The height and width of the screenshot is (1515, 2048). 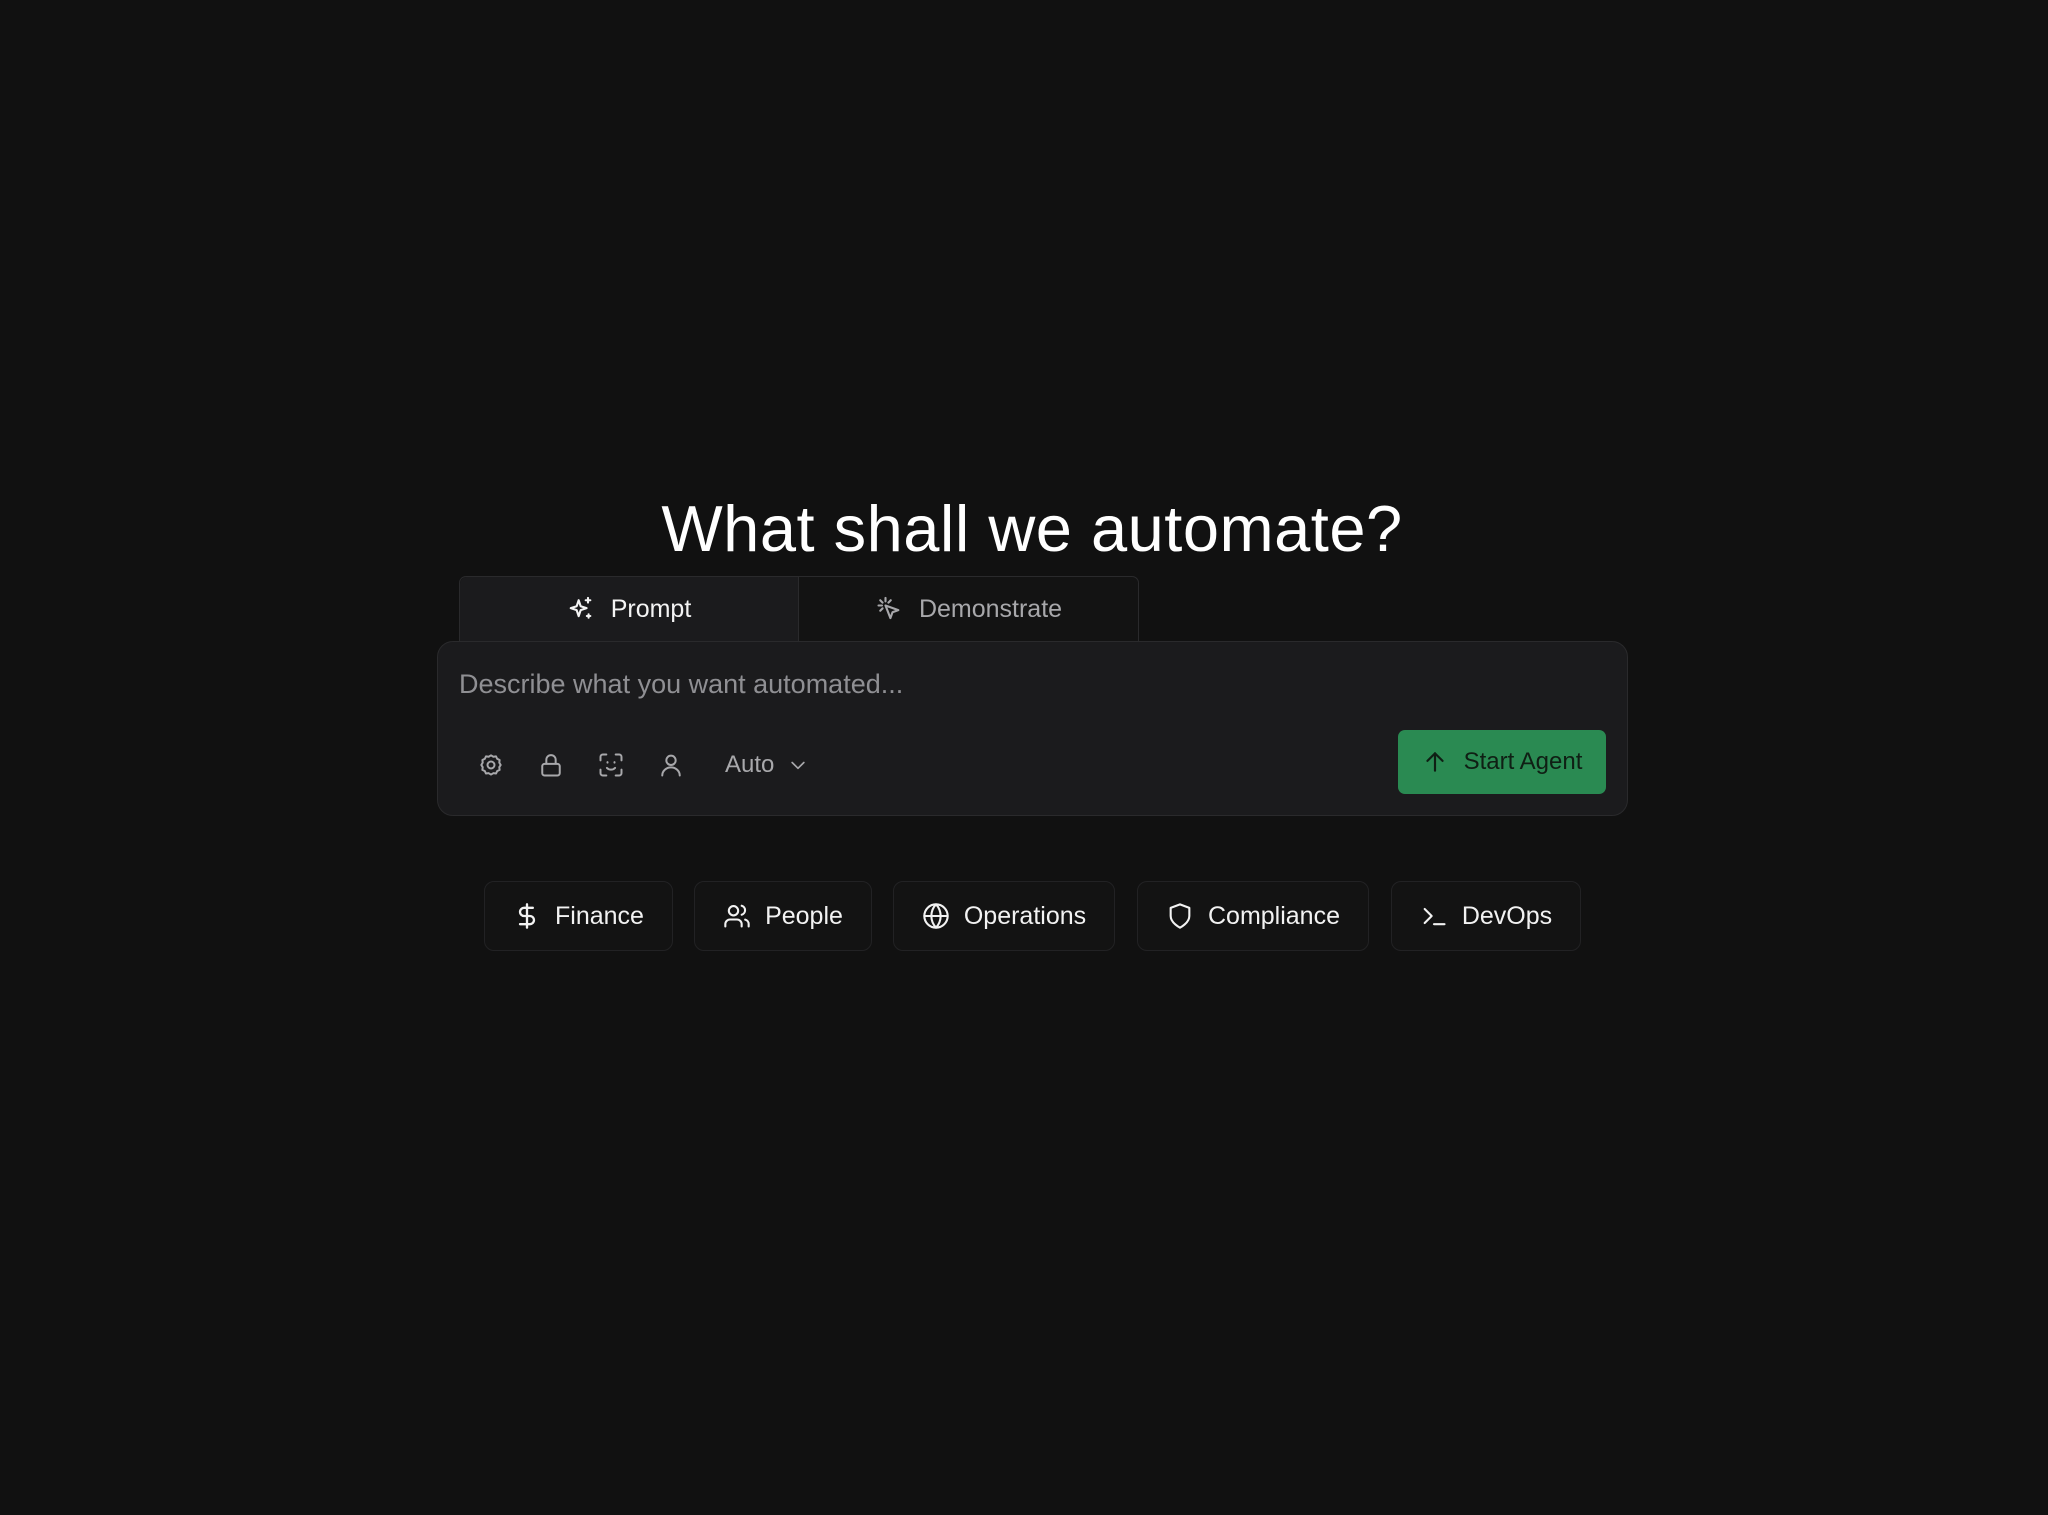 I want to click on model-select-value: Auto, so click(x=750, y=764).